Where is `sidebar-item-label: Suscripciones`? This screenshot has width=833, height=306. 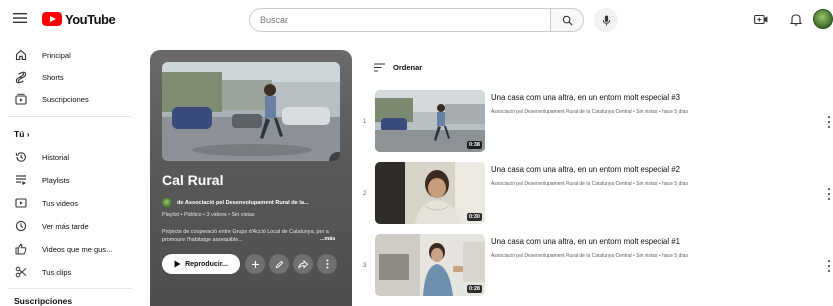
sidebar-item-label: Suscripciones is located at coordinates (65, 99).